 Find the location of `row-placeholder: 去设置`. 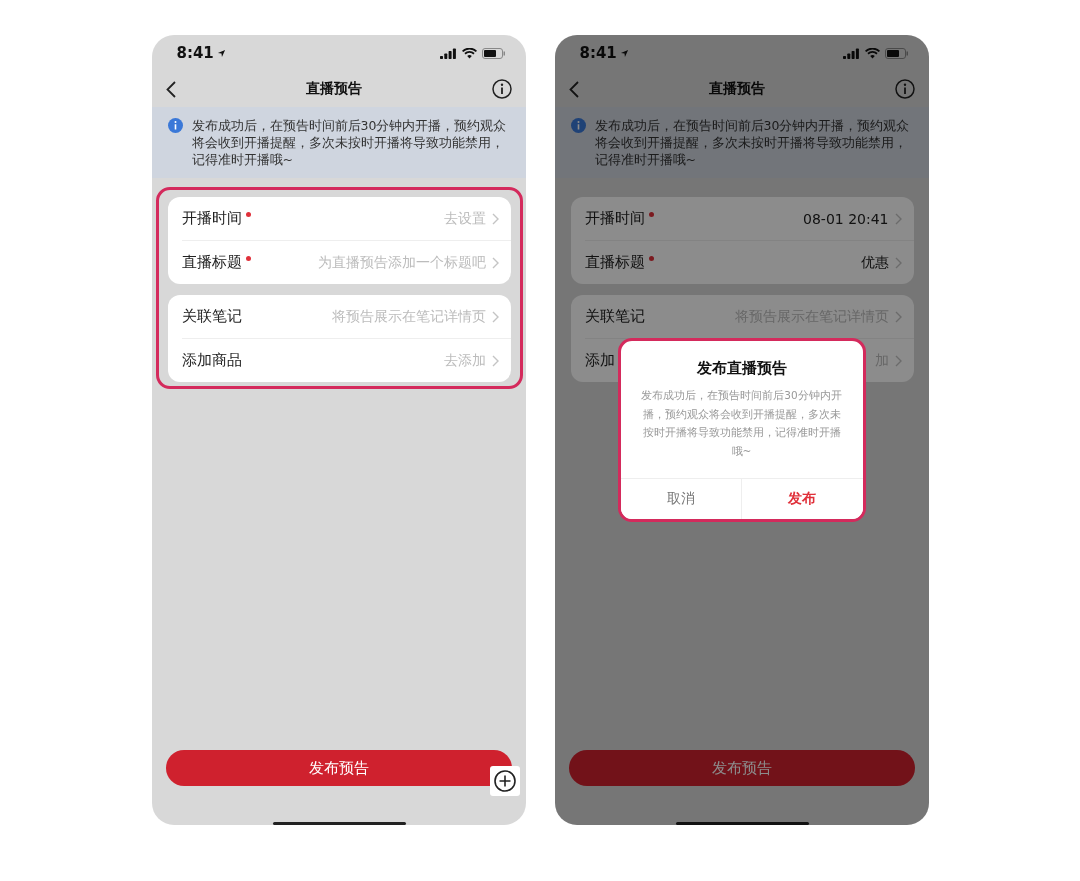

row-placeholder: 去设置 is located at coordinates (464, 218).